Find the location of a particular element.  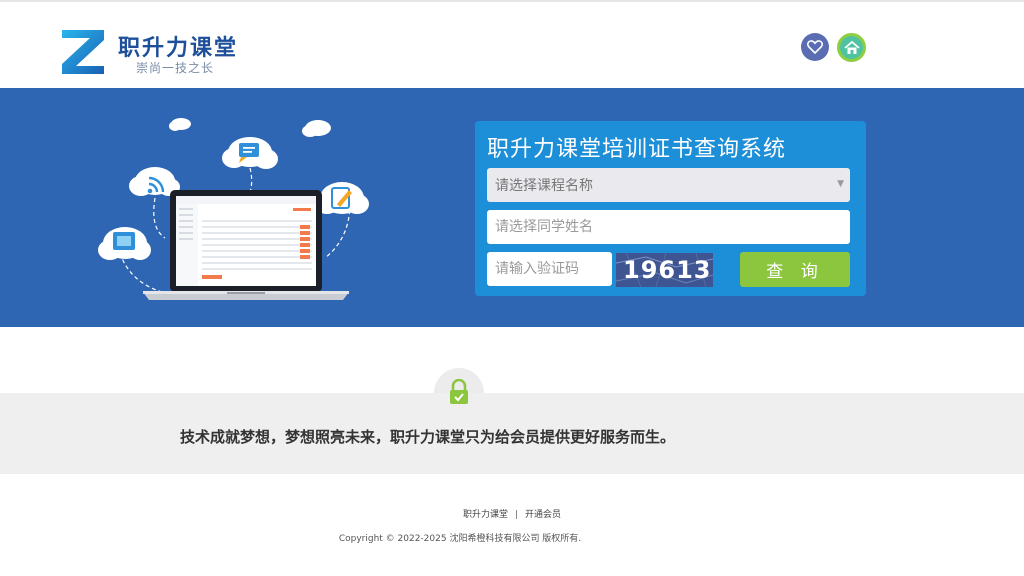

verification-code-input is located at coordinates (549, 269).